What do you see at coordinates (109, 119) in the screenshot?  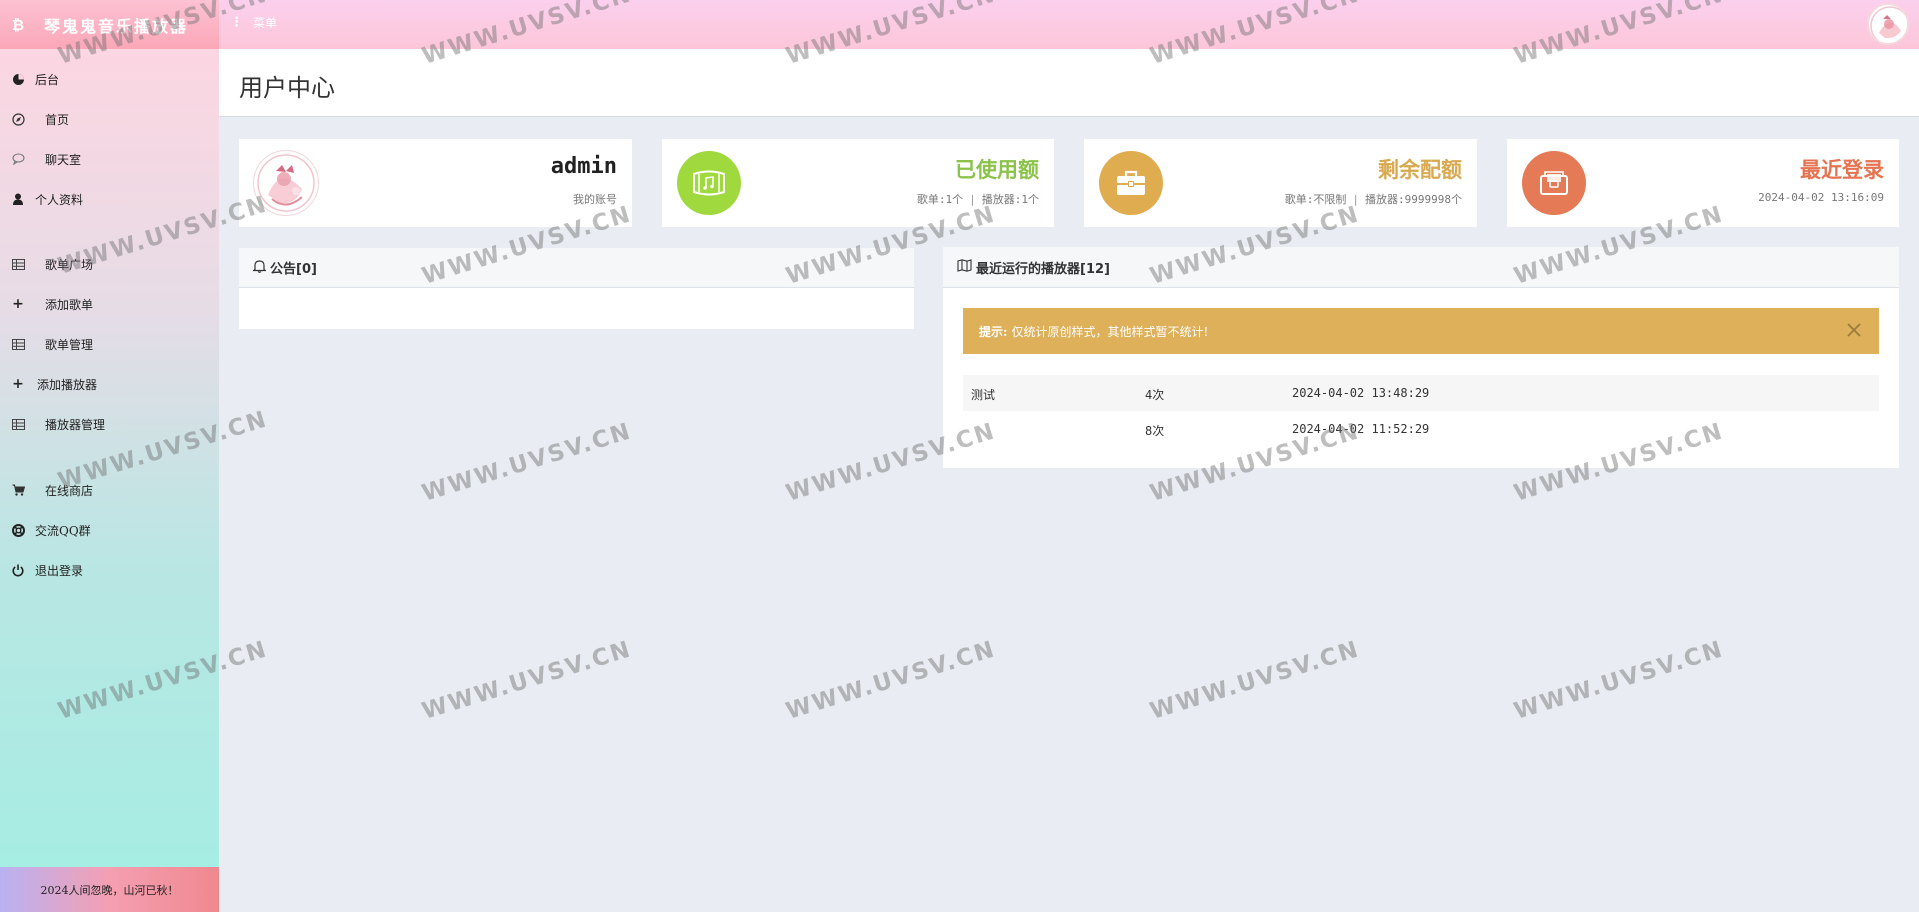 I see `sidebar-item-home: 首页` at bounding box center [109, 119].